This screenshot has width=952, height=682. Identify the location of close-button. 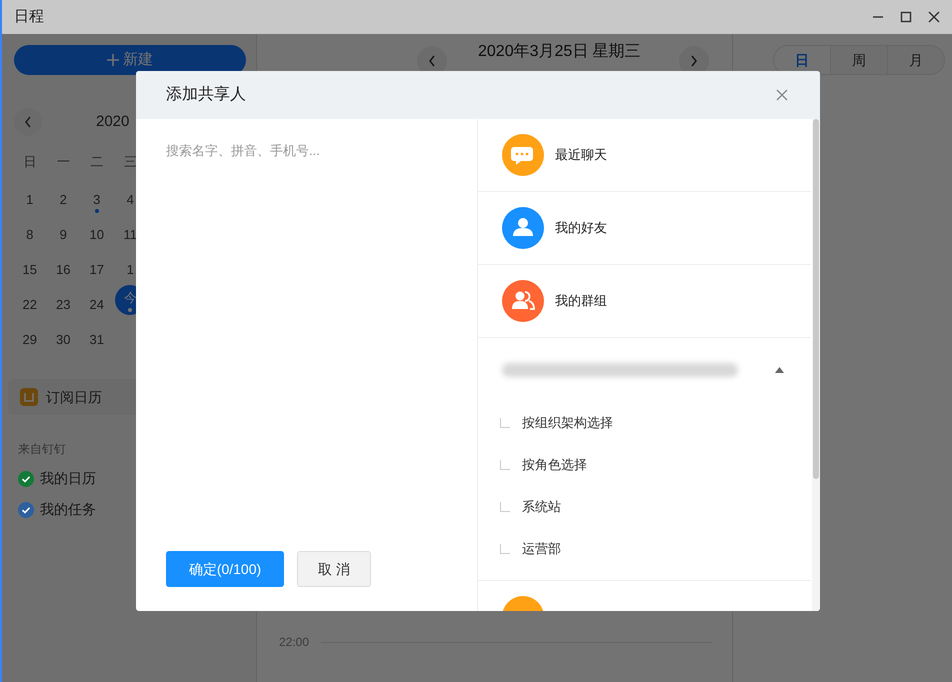
(782, 95).